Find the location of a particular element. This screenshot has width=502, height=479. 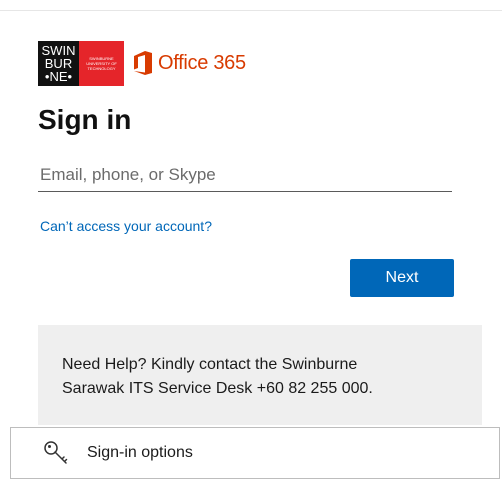

swinburne-logo-line-2: BUR is located at coordinates (58, 63).